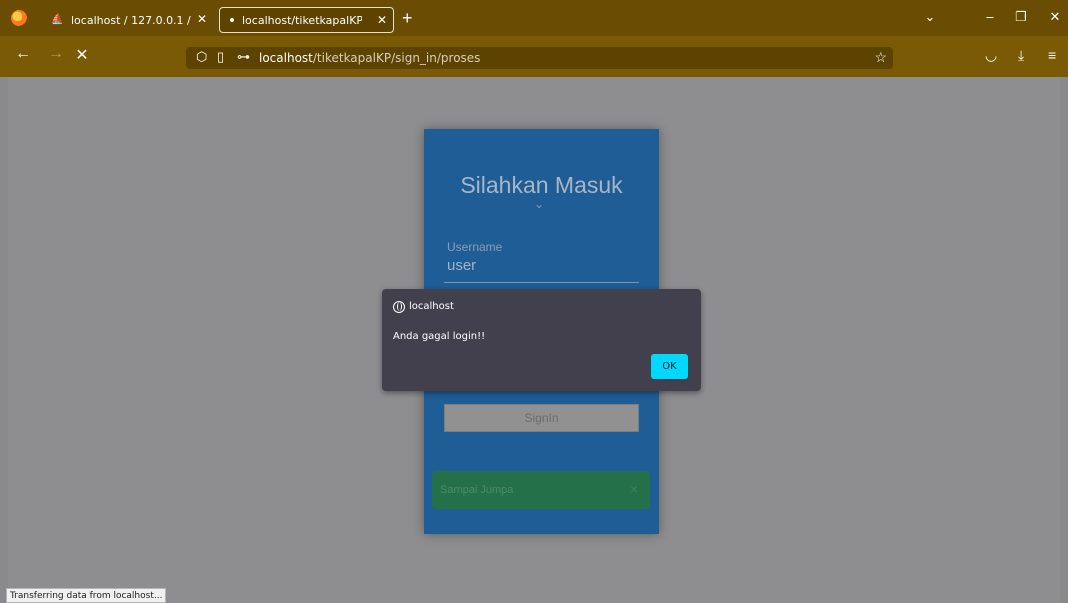 This screenshot has height=603, width=1068. Describe the element at coordinates (201, 57) in the screenshot. I see `shield-icon: ⬡` at that location.